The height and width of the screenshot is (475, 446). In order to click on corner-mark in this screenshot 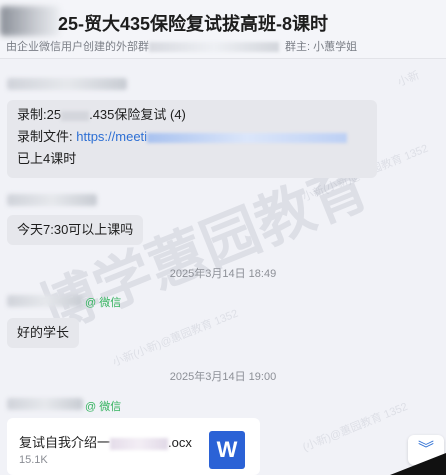, I will do `click(418, 464)`.